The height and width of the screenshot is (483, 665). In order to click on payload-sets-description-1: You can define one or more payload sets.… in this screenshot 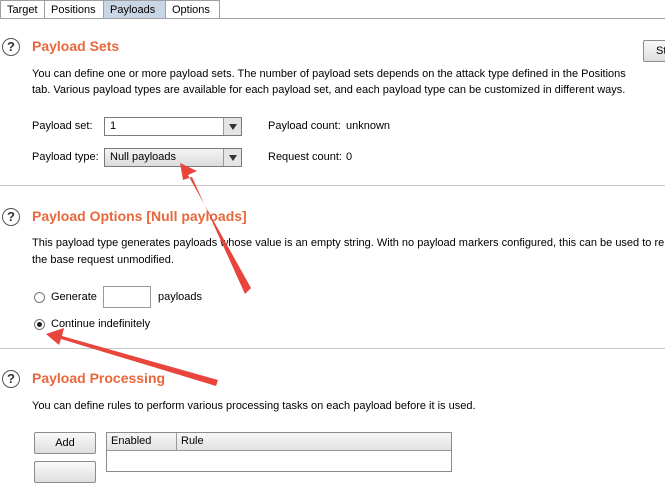, I will do `click(329, 74)`.